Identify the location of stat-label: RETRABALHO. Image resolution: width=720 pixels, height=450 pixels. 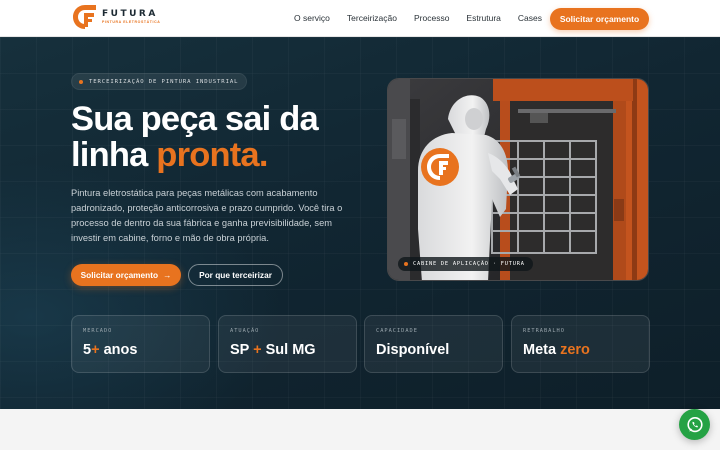
(544, 331).